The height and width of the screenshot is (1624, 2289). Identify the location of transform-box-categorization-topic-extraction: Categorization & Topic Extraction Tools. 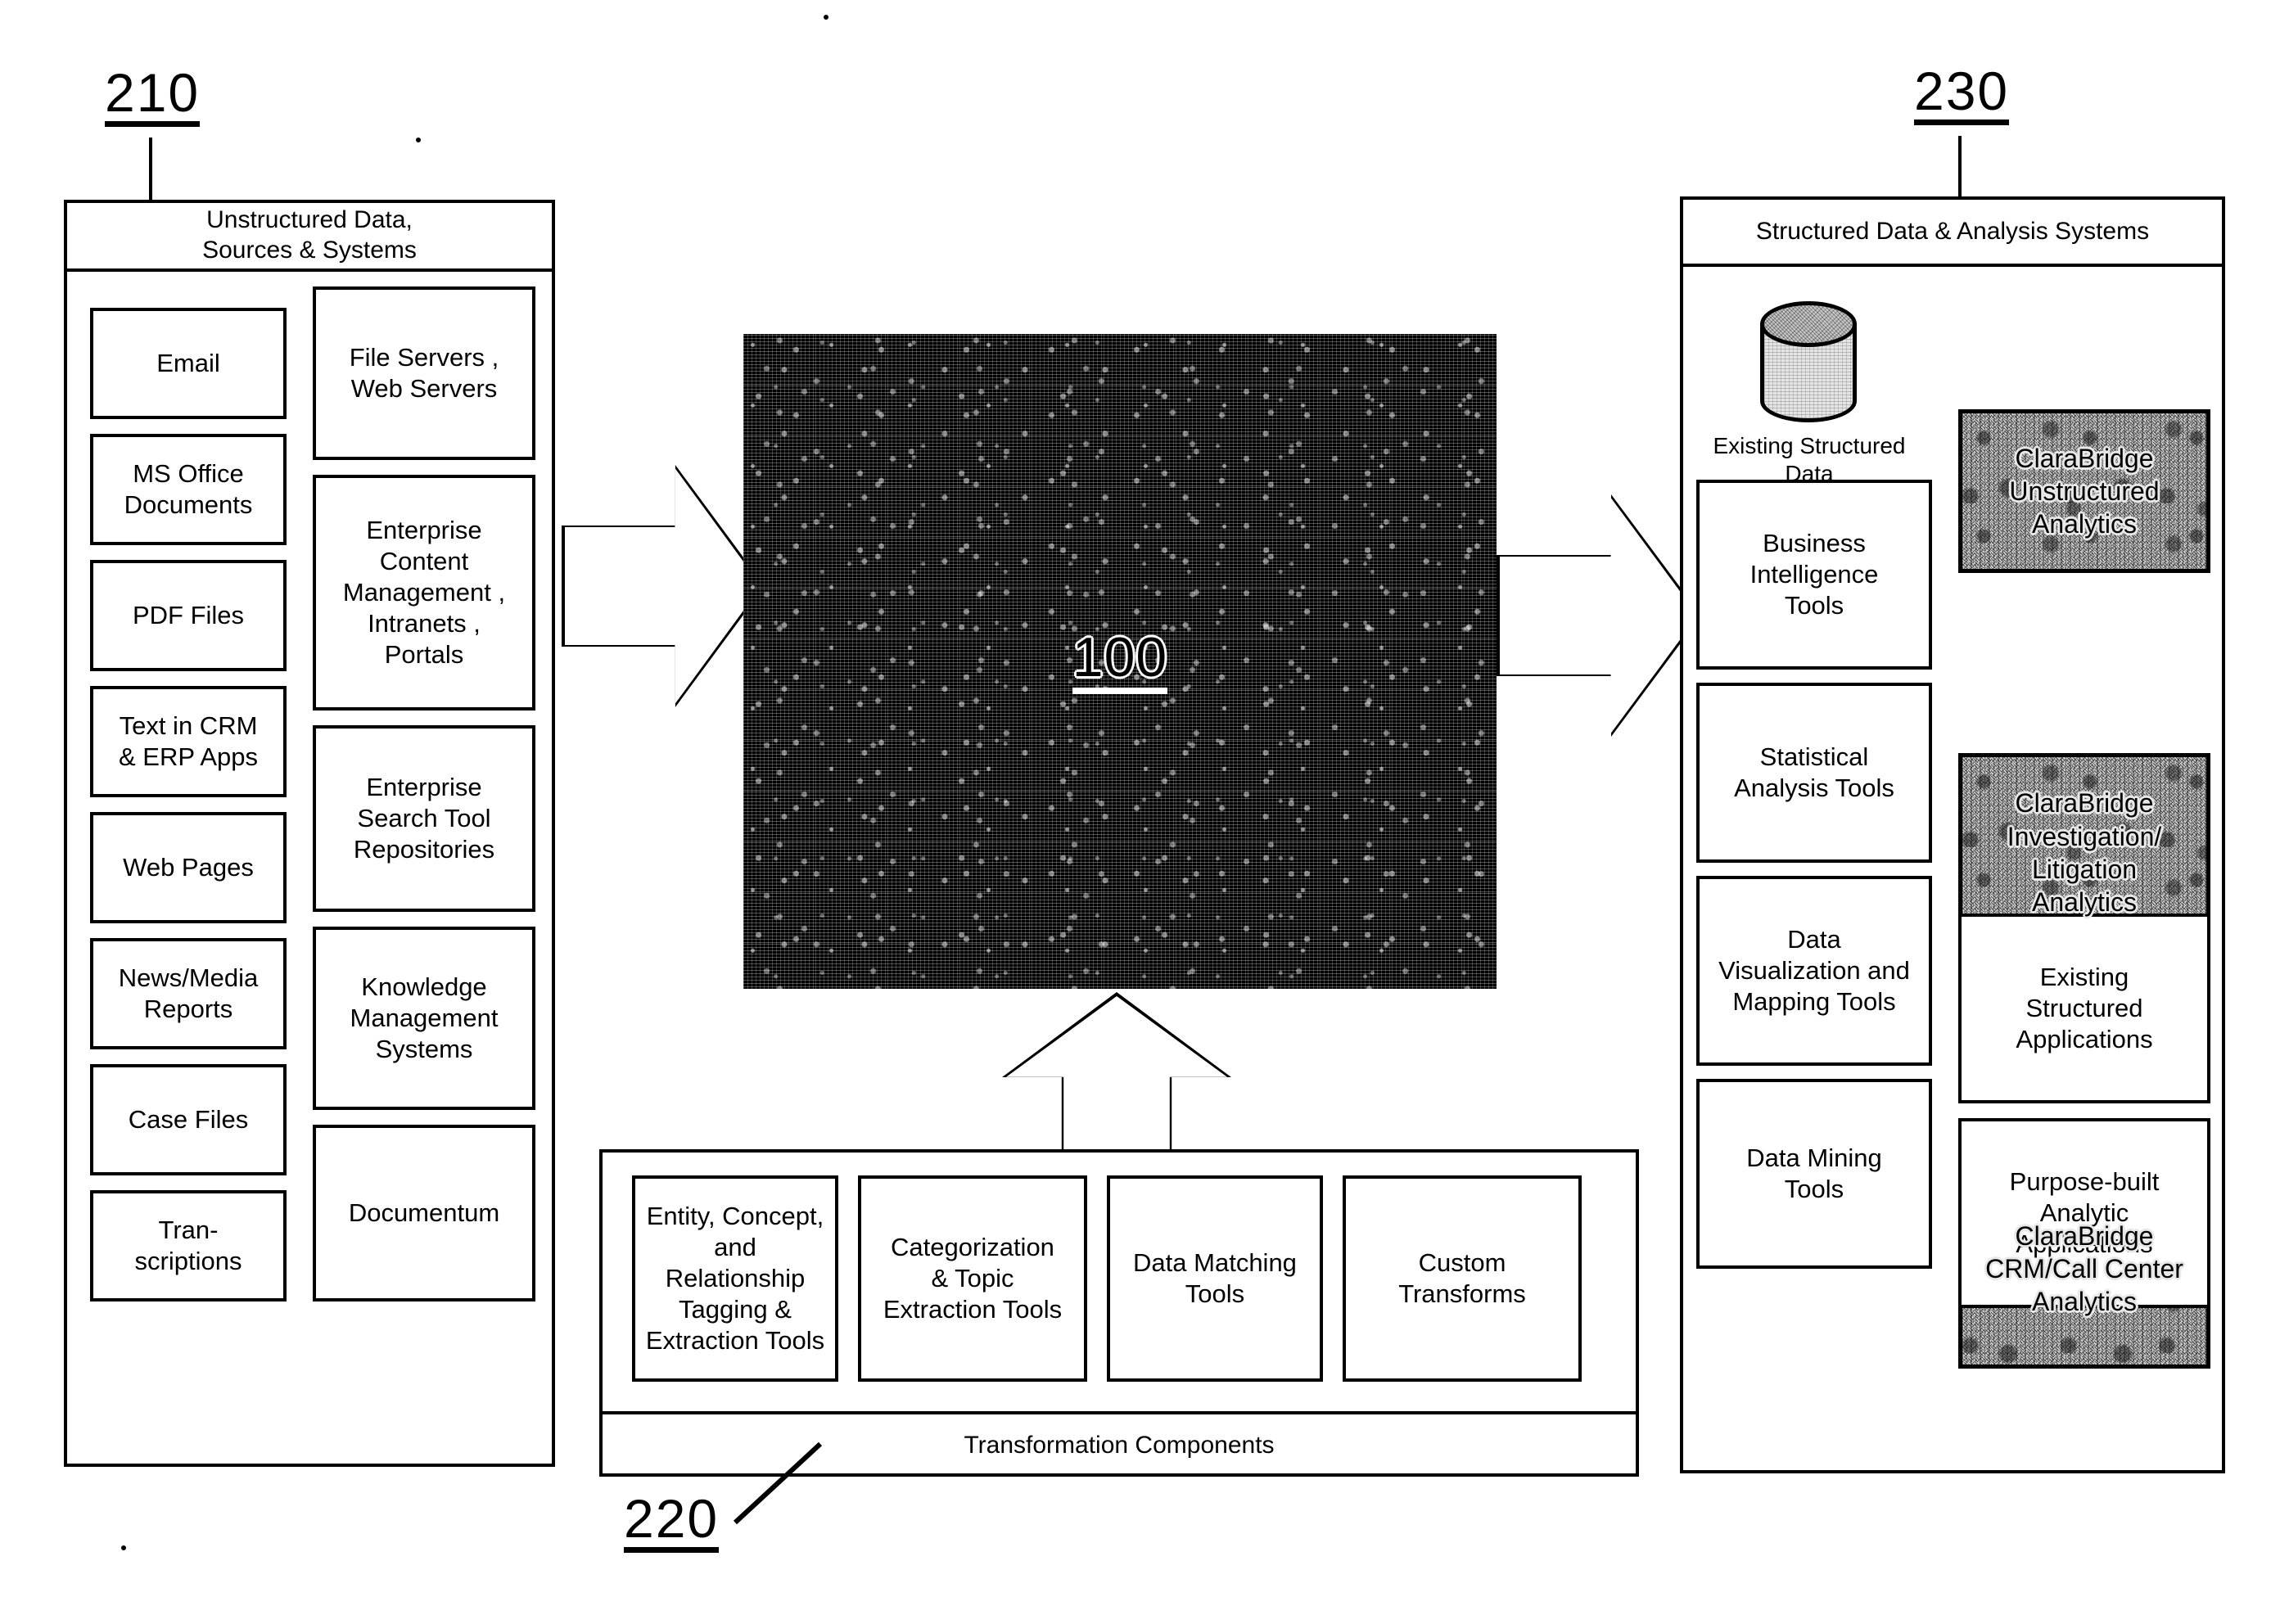
(973, 1278).